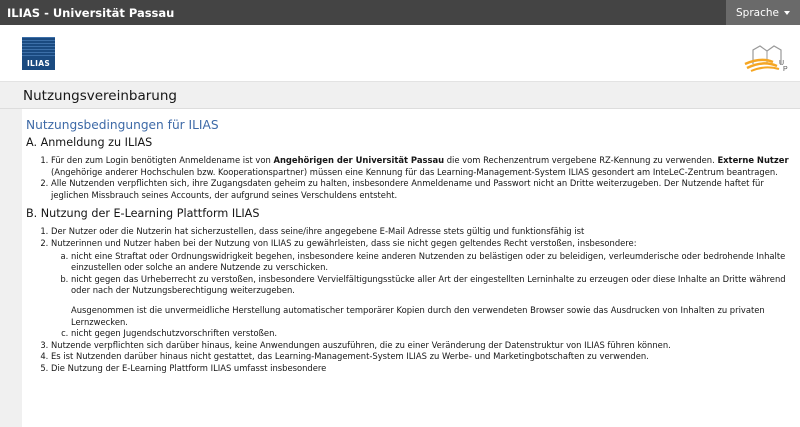 The image size is (800, 427). Describe the element at coordinates (785, 69) in the screenshot. I see `svg-text: P` at that location.